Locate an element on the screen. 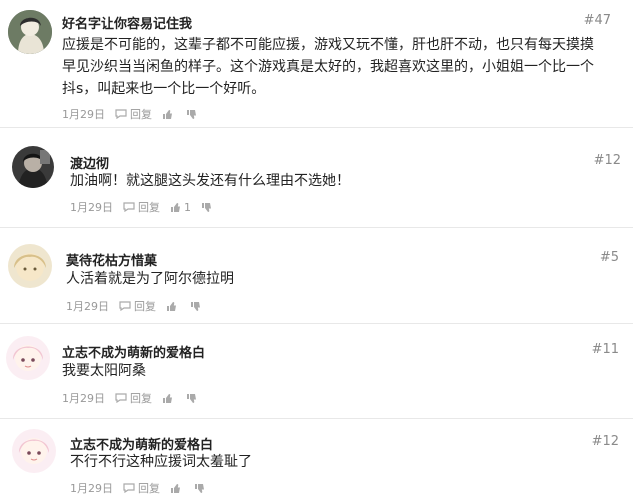 Image resolution: width=633 pixels, height=502 pixels. floor-number: #5 is located at coordinates (609, 257).